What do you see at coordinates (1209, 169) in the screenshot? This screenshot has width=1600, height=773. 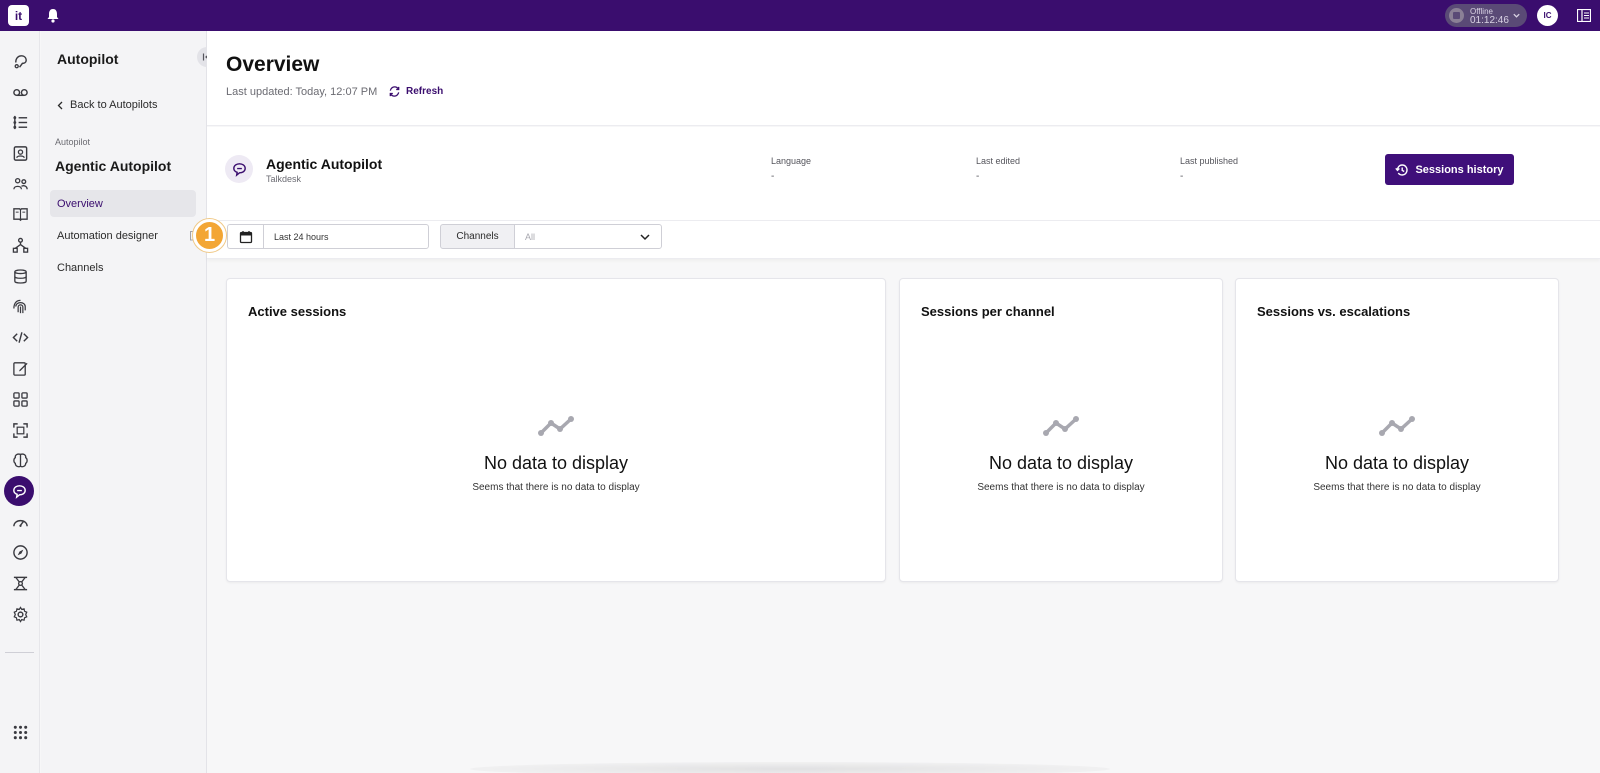 I see `last-published-meta: Last published -` at bounding box center [1209, 169].